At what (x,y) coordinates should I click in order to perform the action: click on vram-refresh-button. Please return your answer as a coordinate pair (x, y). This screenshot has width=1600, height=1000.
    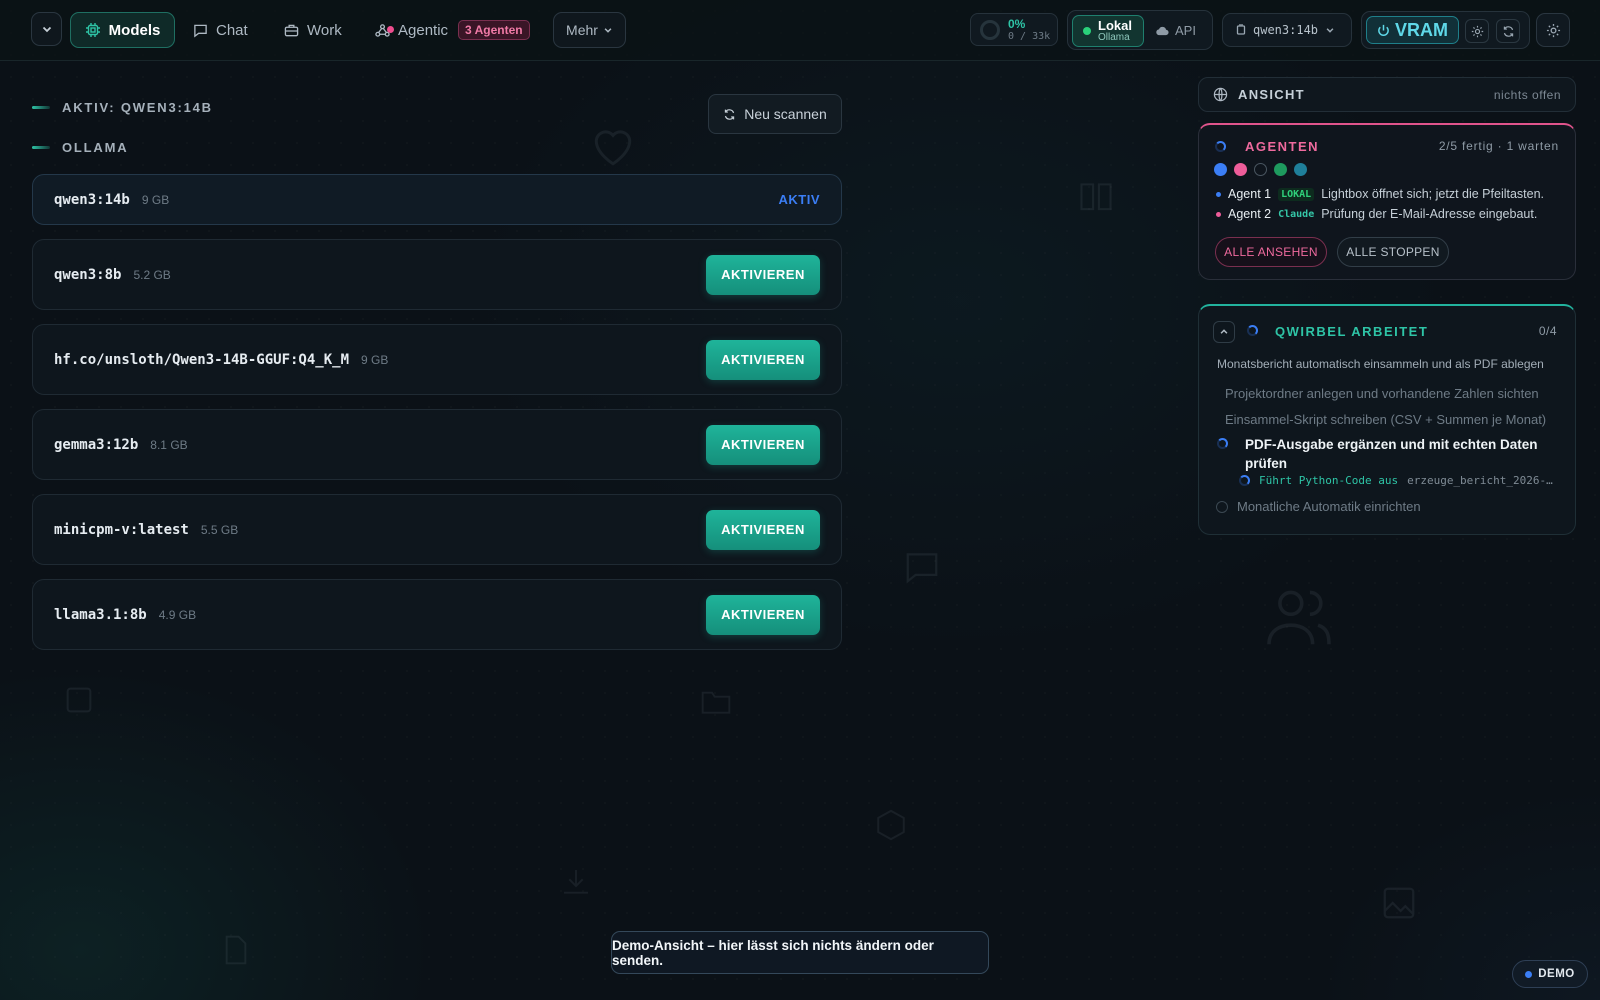
    Looking at the image, I should click on (1508, 31).